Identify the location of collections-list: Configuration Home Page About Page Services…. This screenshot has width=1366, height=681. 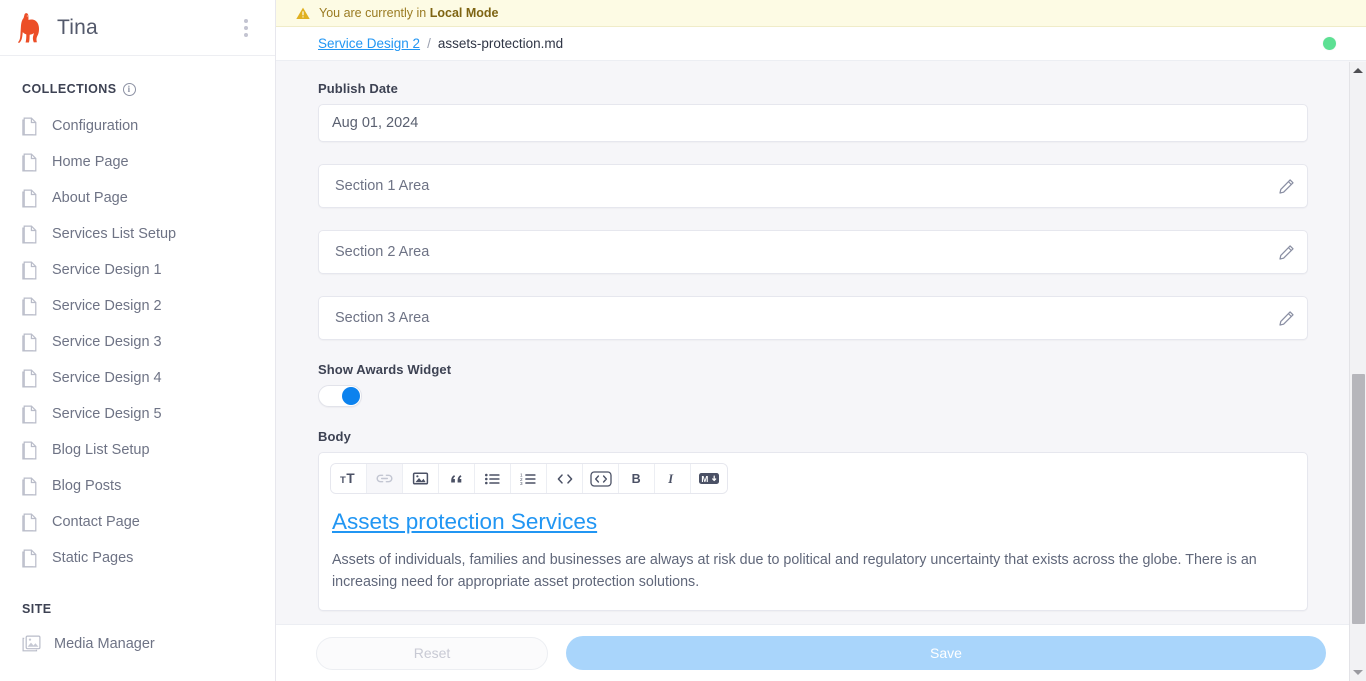
(137, 342).